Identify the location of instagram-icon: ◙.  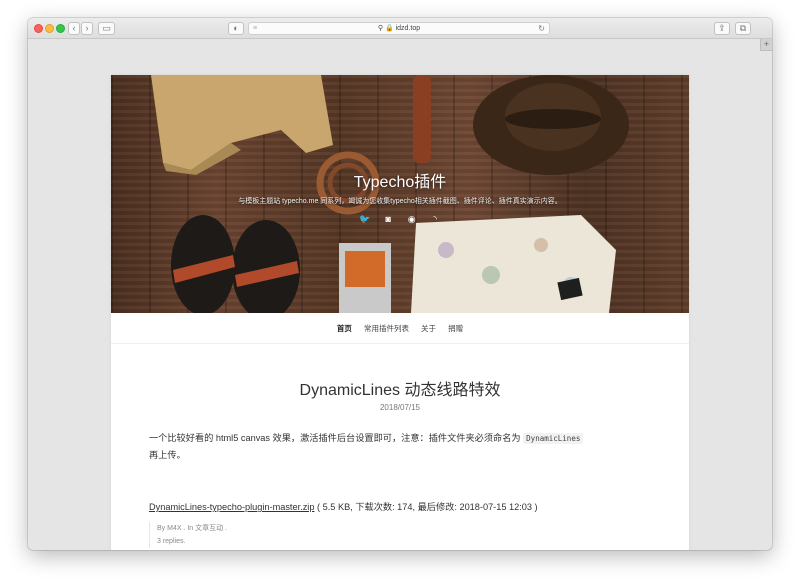
(388, 219).